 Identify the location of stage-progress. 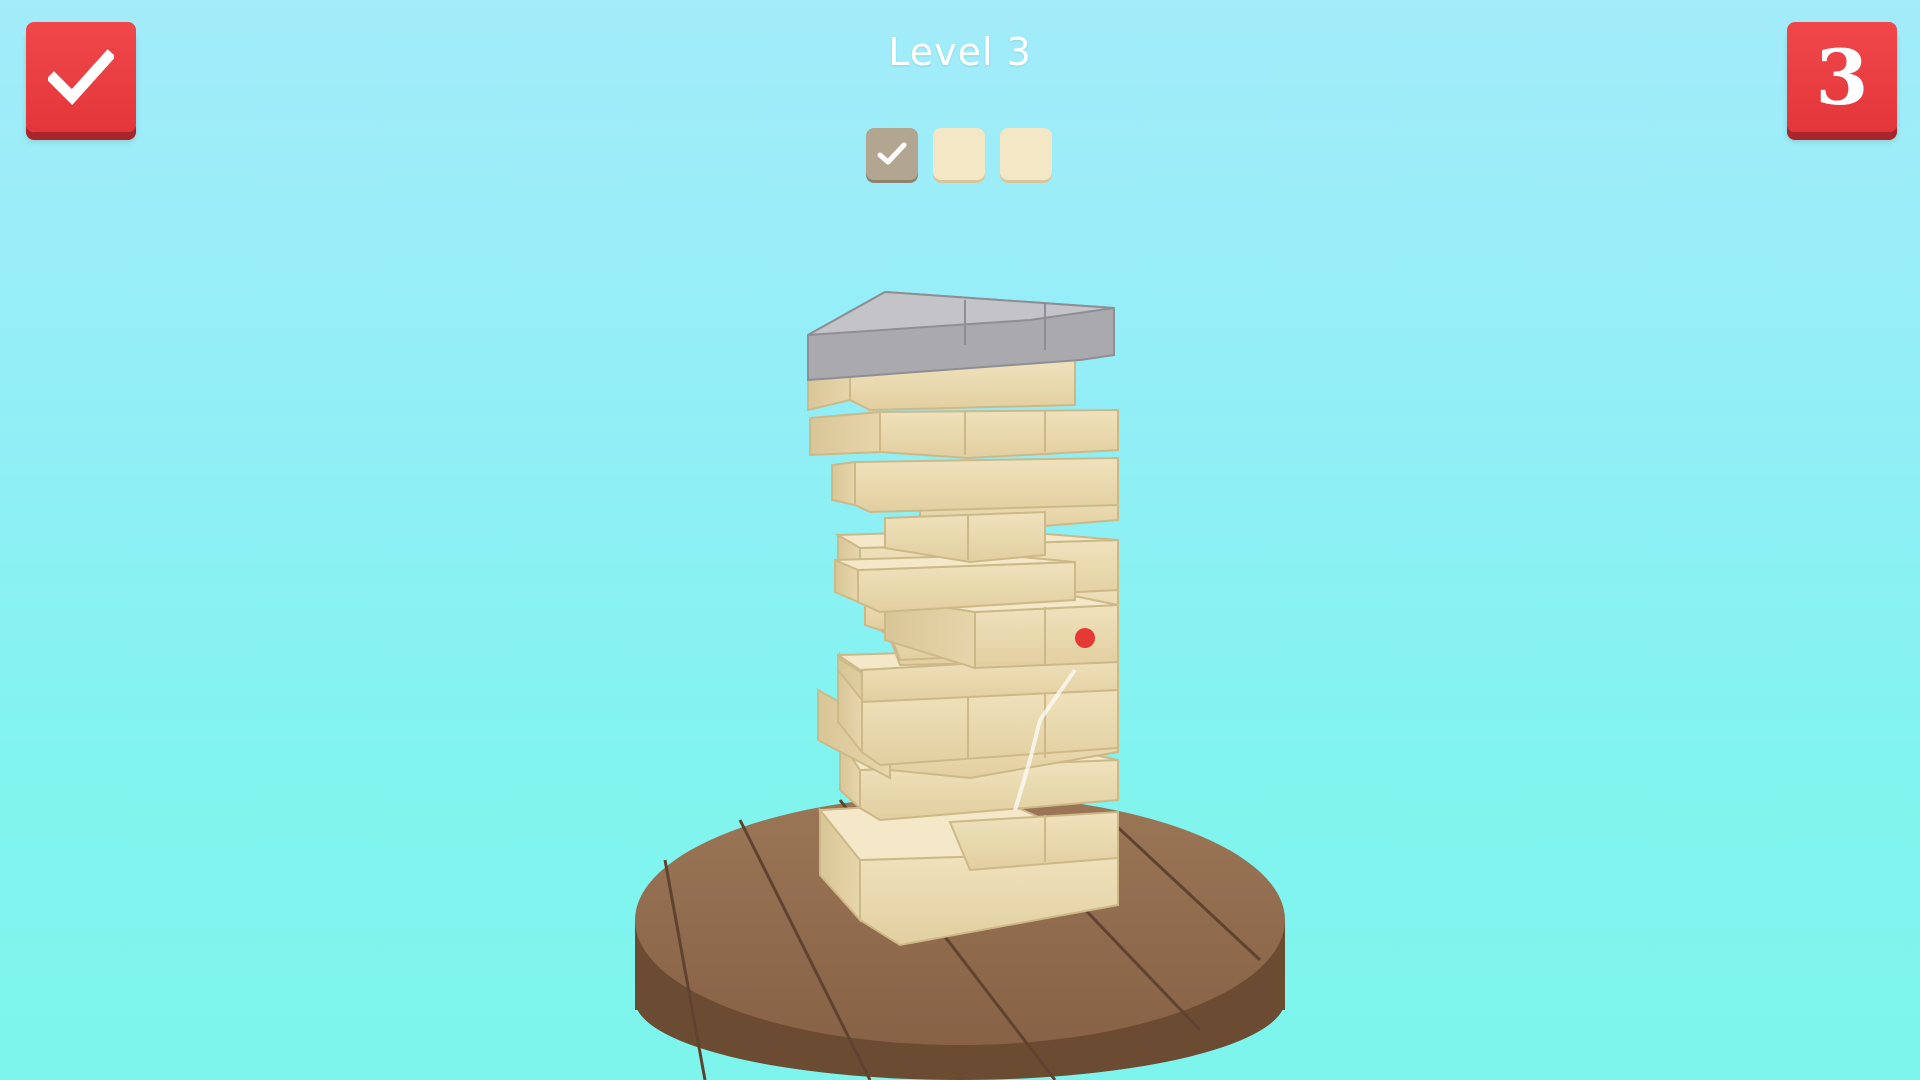
(959, 154).